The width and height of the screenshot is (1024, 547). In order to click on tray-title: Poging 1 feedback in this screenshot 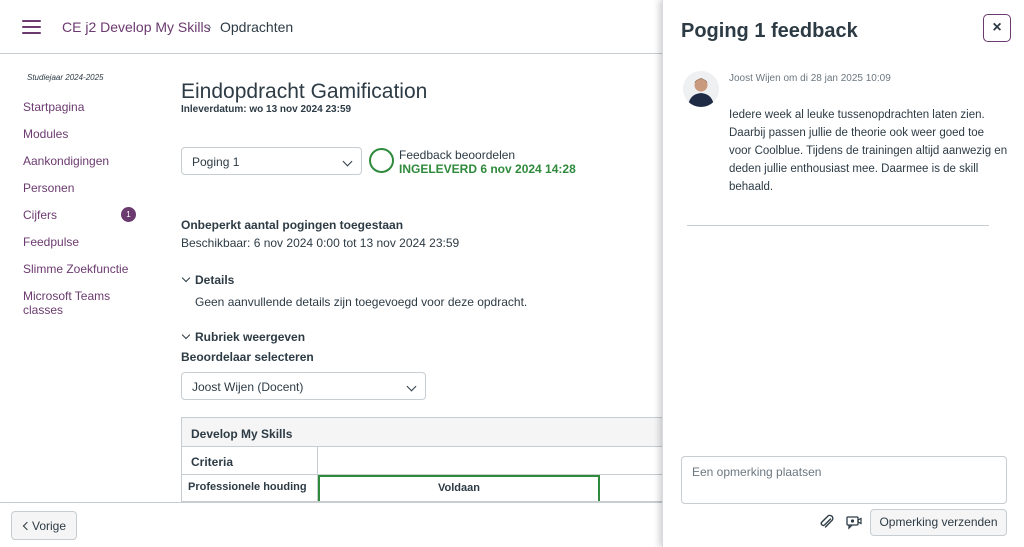, I will do `click(769, 31)`.